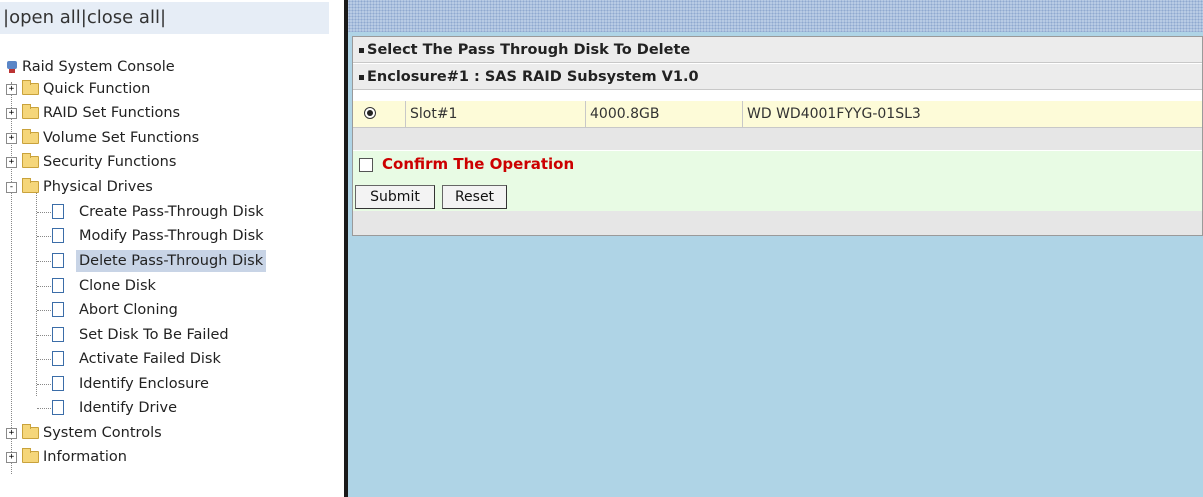 Image resolution: width=1203 pixels, height=497 pixels. What do you see at coordinates (171, 261) in the screenshot?
I see `tree-item-label-selected: Delete Pass-Through Disk` at bounding box center [171, 261].